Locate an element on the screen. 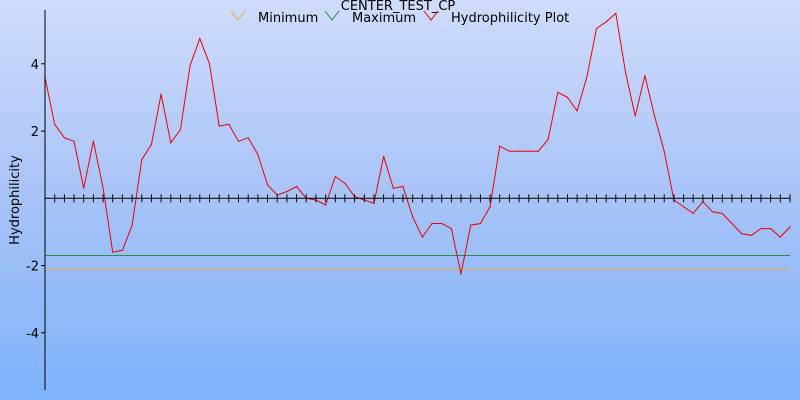 The image size is (800, 400). y-tick-label-4: 4 is located at coordinates (35, 65).